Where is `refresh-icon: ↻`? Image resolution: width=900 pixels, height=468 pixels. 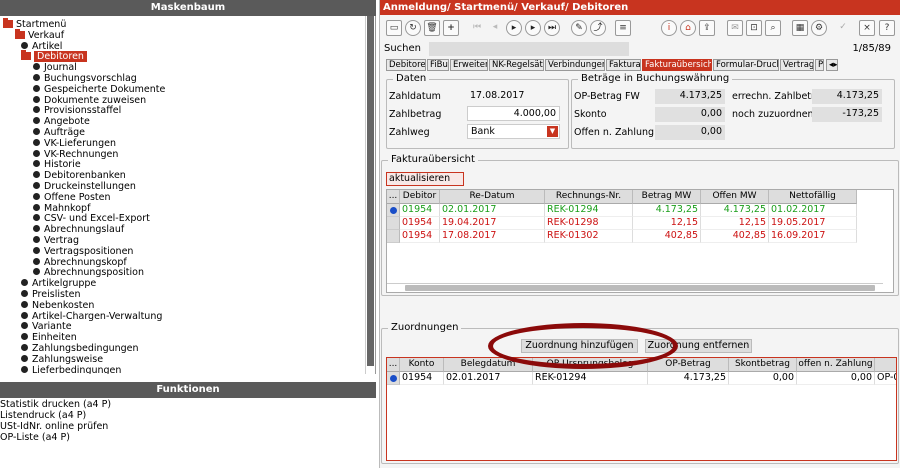 refresh-icon: ↻ is located at coordinates (413, 28).